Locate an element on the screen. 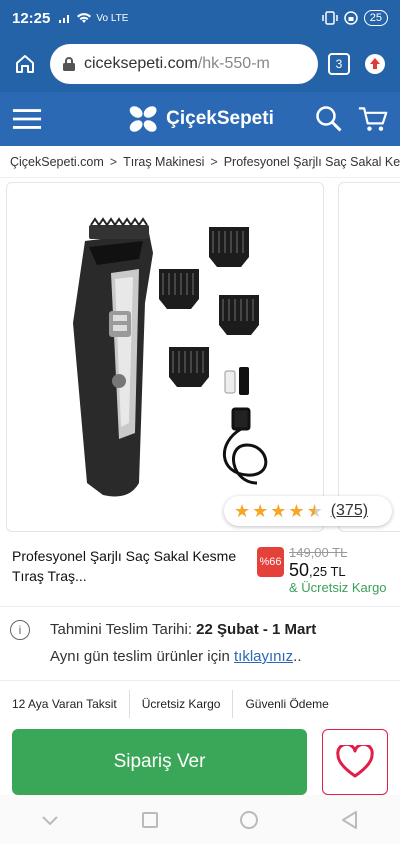  search-icon is located at coordinates (329, 119).